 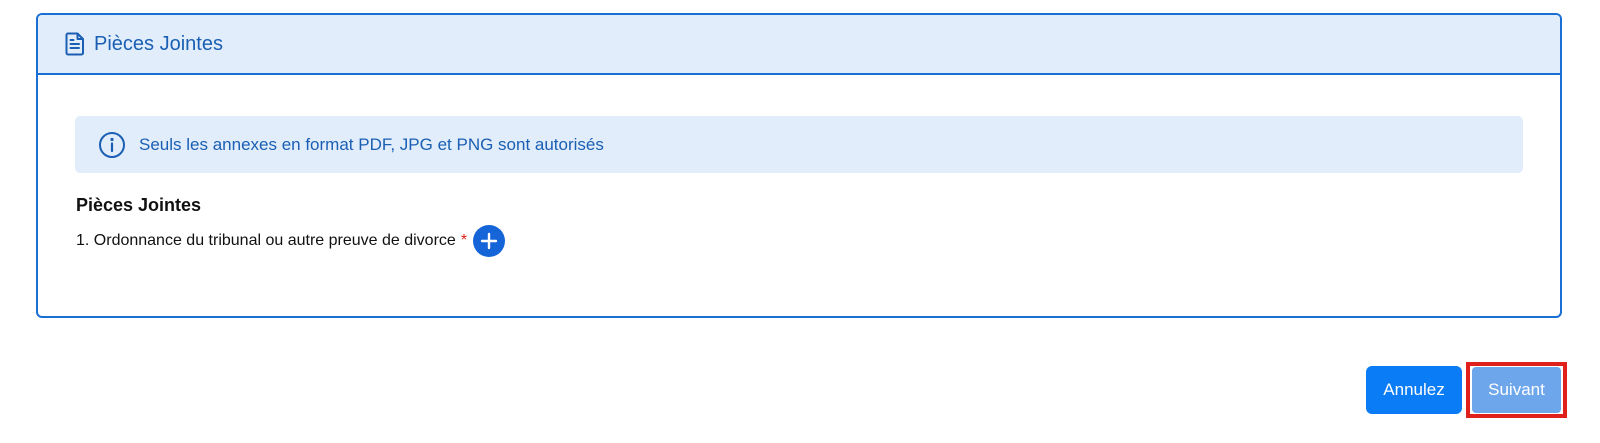 I want to click on attachments-section-title: Pièces Jointes, so click(x=139, y=205).